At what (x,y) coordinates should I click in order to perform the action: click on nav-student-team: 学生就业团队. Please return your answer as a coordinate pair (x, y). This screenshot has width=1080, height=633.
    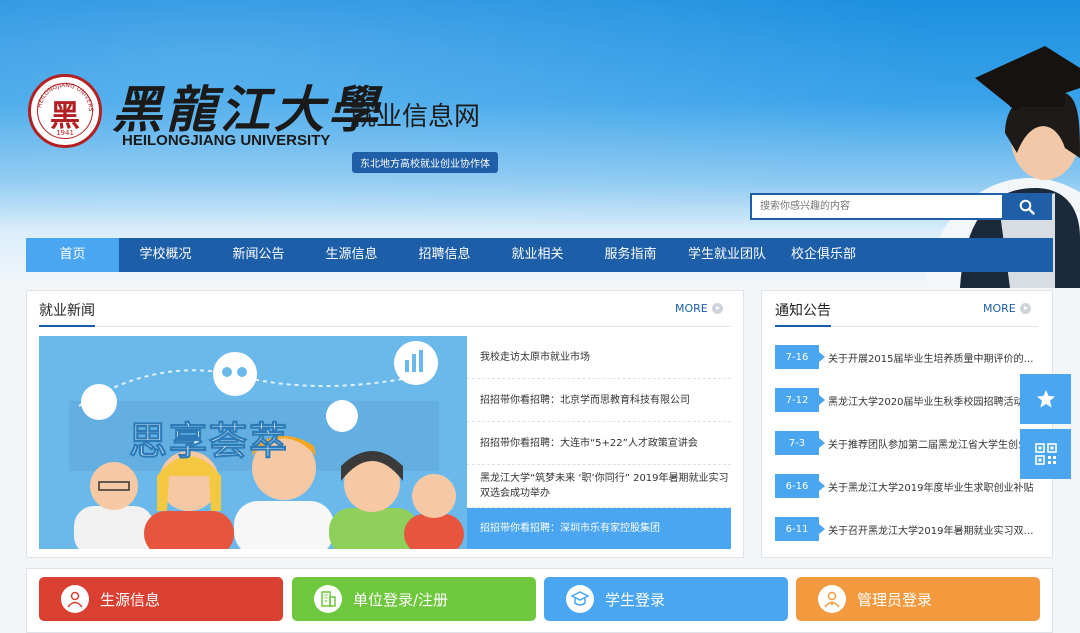
    Looking at the image, I should click on (727, 255).